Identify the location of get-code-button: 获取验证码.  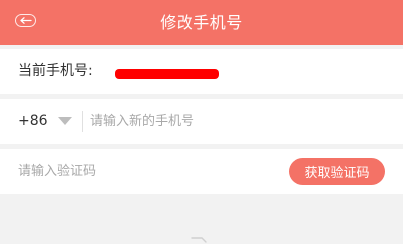
(337, 171).